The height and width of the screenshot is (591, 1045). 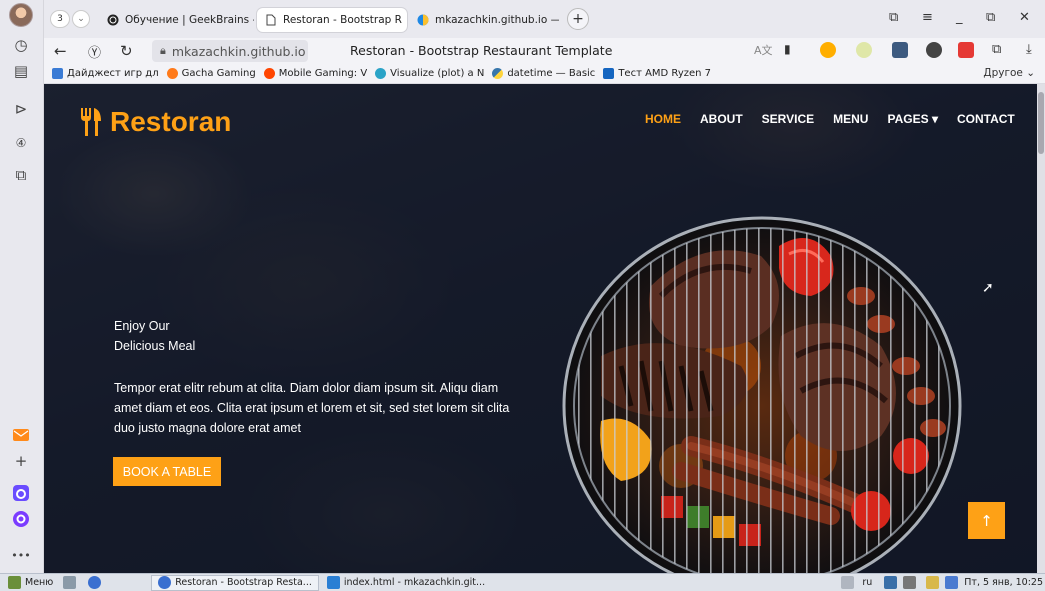 What do you see at coordinates (996, 49) in the screenshot?
I see `share-icon: ⧉` at bounding box center [996, 49].